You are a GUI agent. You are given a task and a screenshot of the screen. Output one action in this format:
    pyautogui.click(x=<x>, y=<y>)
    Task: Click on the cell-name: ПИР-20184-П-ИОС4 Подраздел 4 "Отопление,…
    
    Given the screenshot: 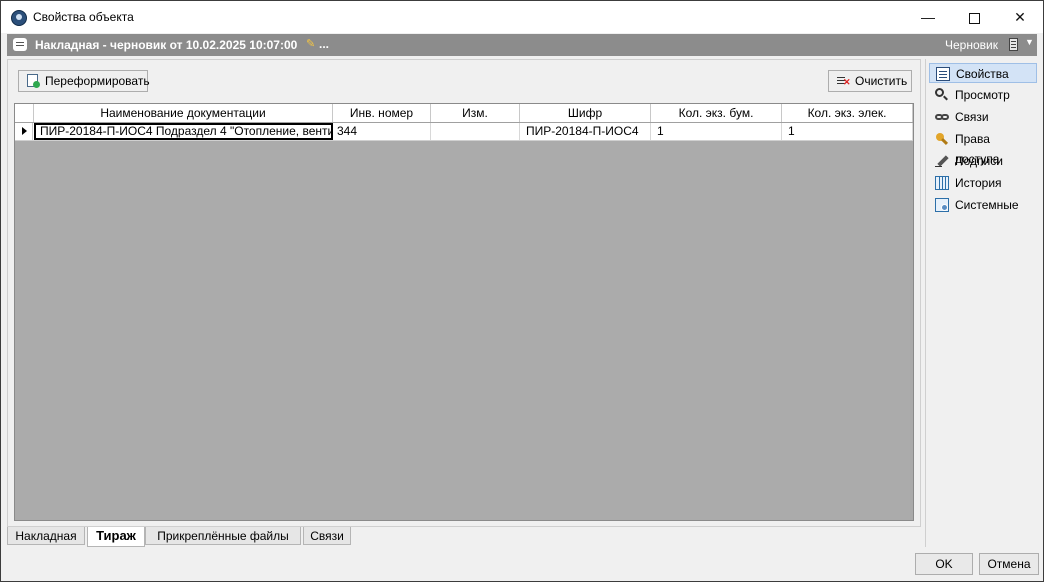 What is the action you would take?
    pyautogui.click(x=183, y=131)
    